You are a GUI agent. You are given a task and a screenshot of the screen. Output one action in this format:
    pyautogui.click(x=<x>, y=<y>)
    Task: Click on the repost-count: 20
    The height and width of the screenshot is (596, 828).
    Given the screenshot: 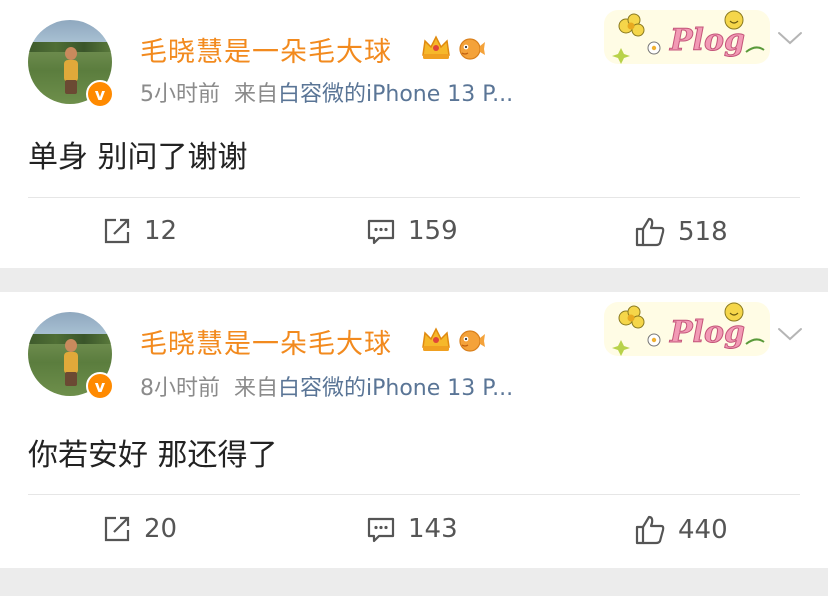 What is the action you would take?
    pyautogui.click(x=161, y=529)
    